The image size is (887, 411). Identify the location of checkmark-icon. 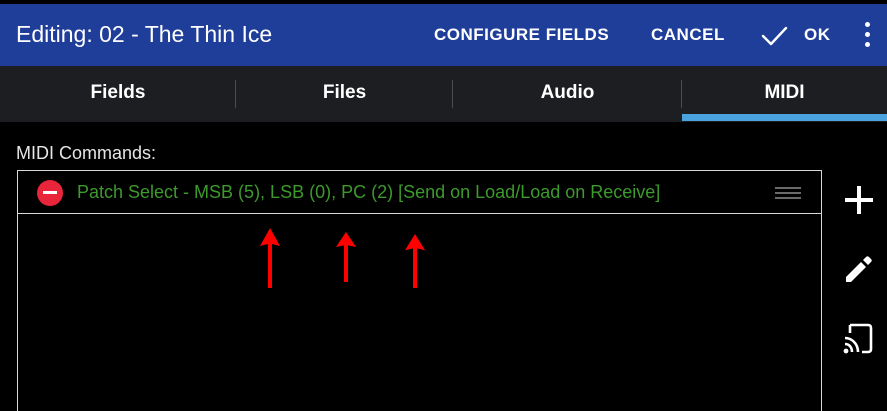
(774, 36).